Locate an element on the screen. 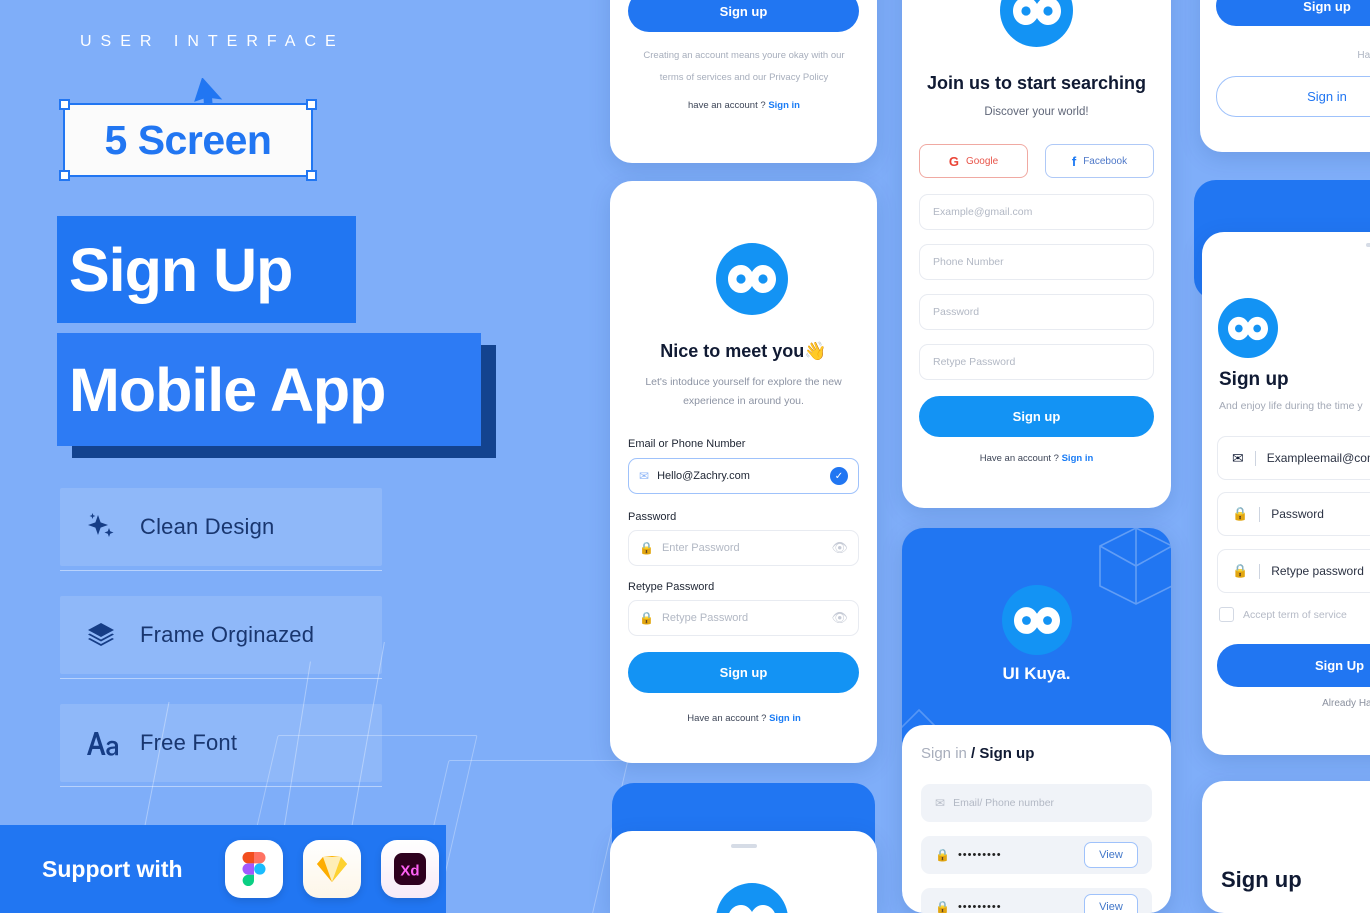 The height and width of the screenshot is (913, 1370). email-phone-input: ✉ Email/ Phone number is located at coordinates (1036, 803).